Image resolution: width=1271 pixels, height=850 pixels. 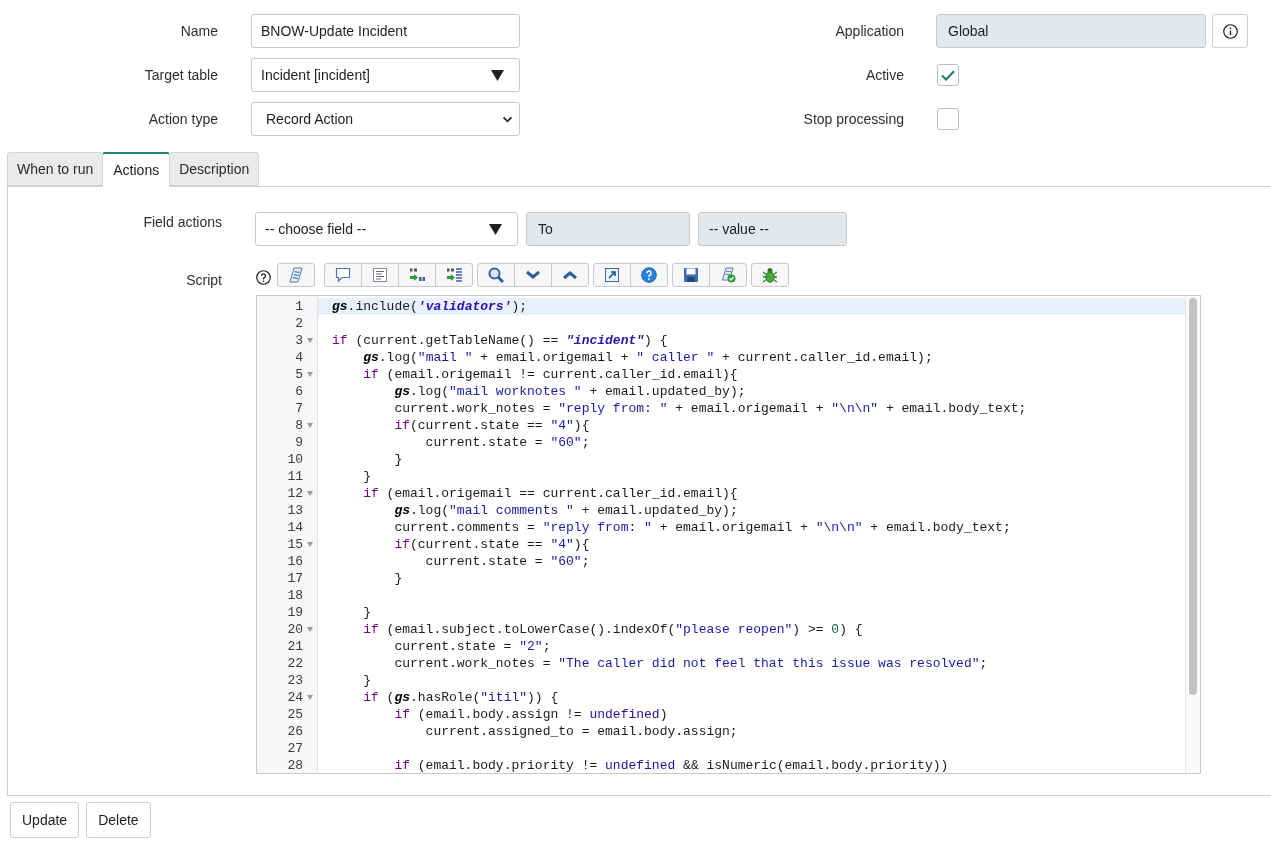 What do you see at coordinates (343, 275) in the screenshot?
I see `comment-button` at bounding box center [343, 275].